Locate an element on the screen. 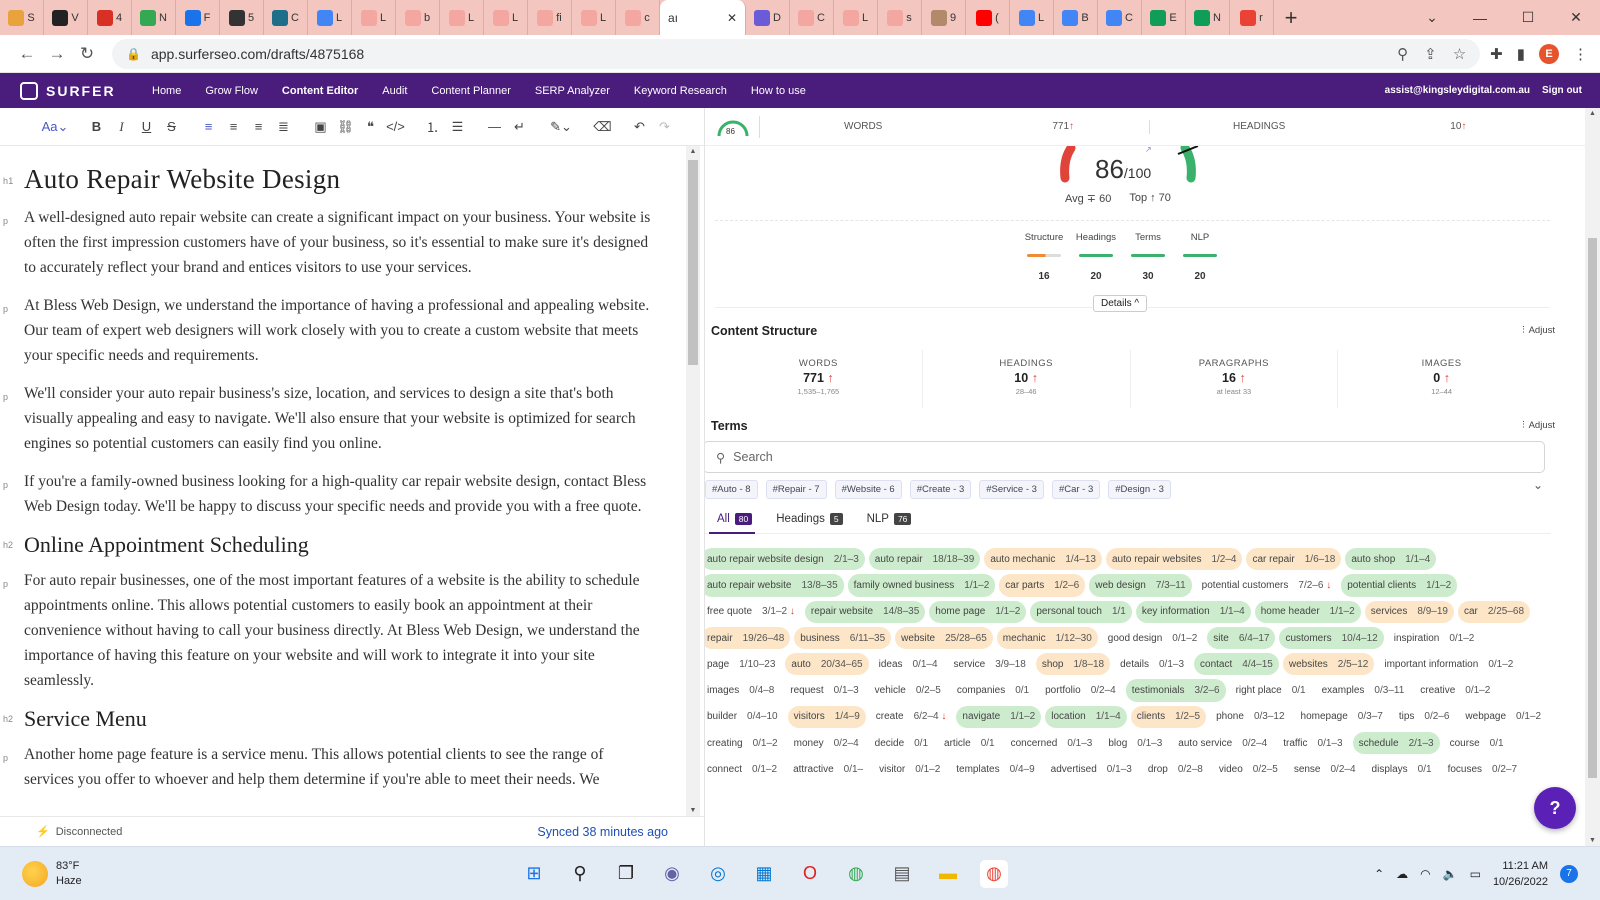 The image size is (1600, 900). hashtag-chip: #Create - 3 is located at coordinates (940, 489).